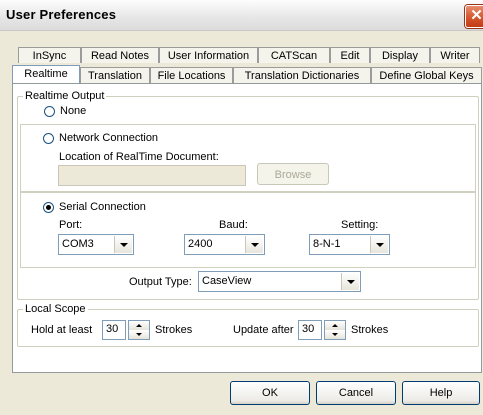 This screenshot has width=483, height=415. Describe the element at coordinates (102, 207) in the screenshot. I see `serial-label: Serial Connection` at that location.